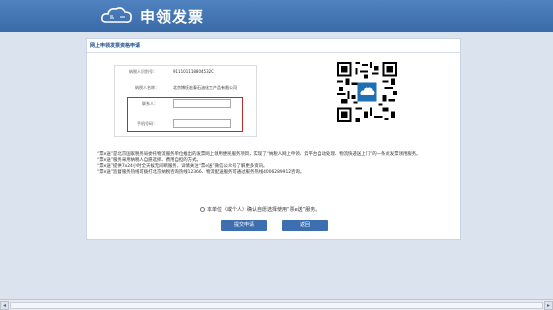  What do you see at coordinates (264, 210) in the screenshot?
I see `consent-text: 本单位（或个人）确认自愿选择使用“票e送”服务。` at bounding box center [264, 210].